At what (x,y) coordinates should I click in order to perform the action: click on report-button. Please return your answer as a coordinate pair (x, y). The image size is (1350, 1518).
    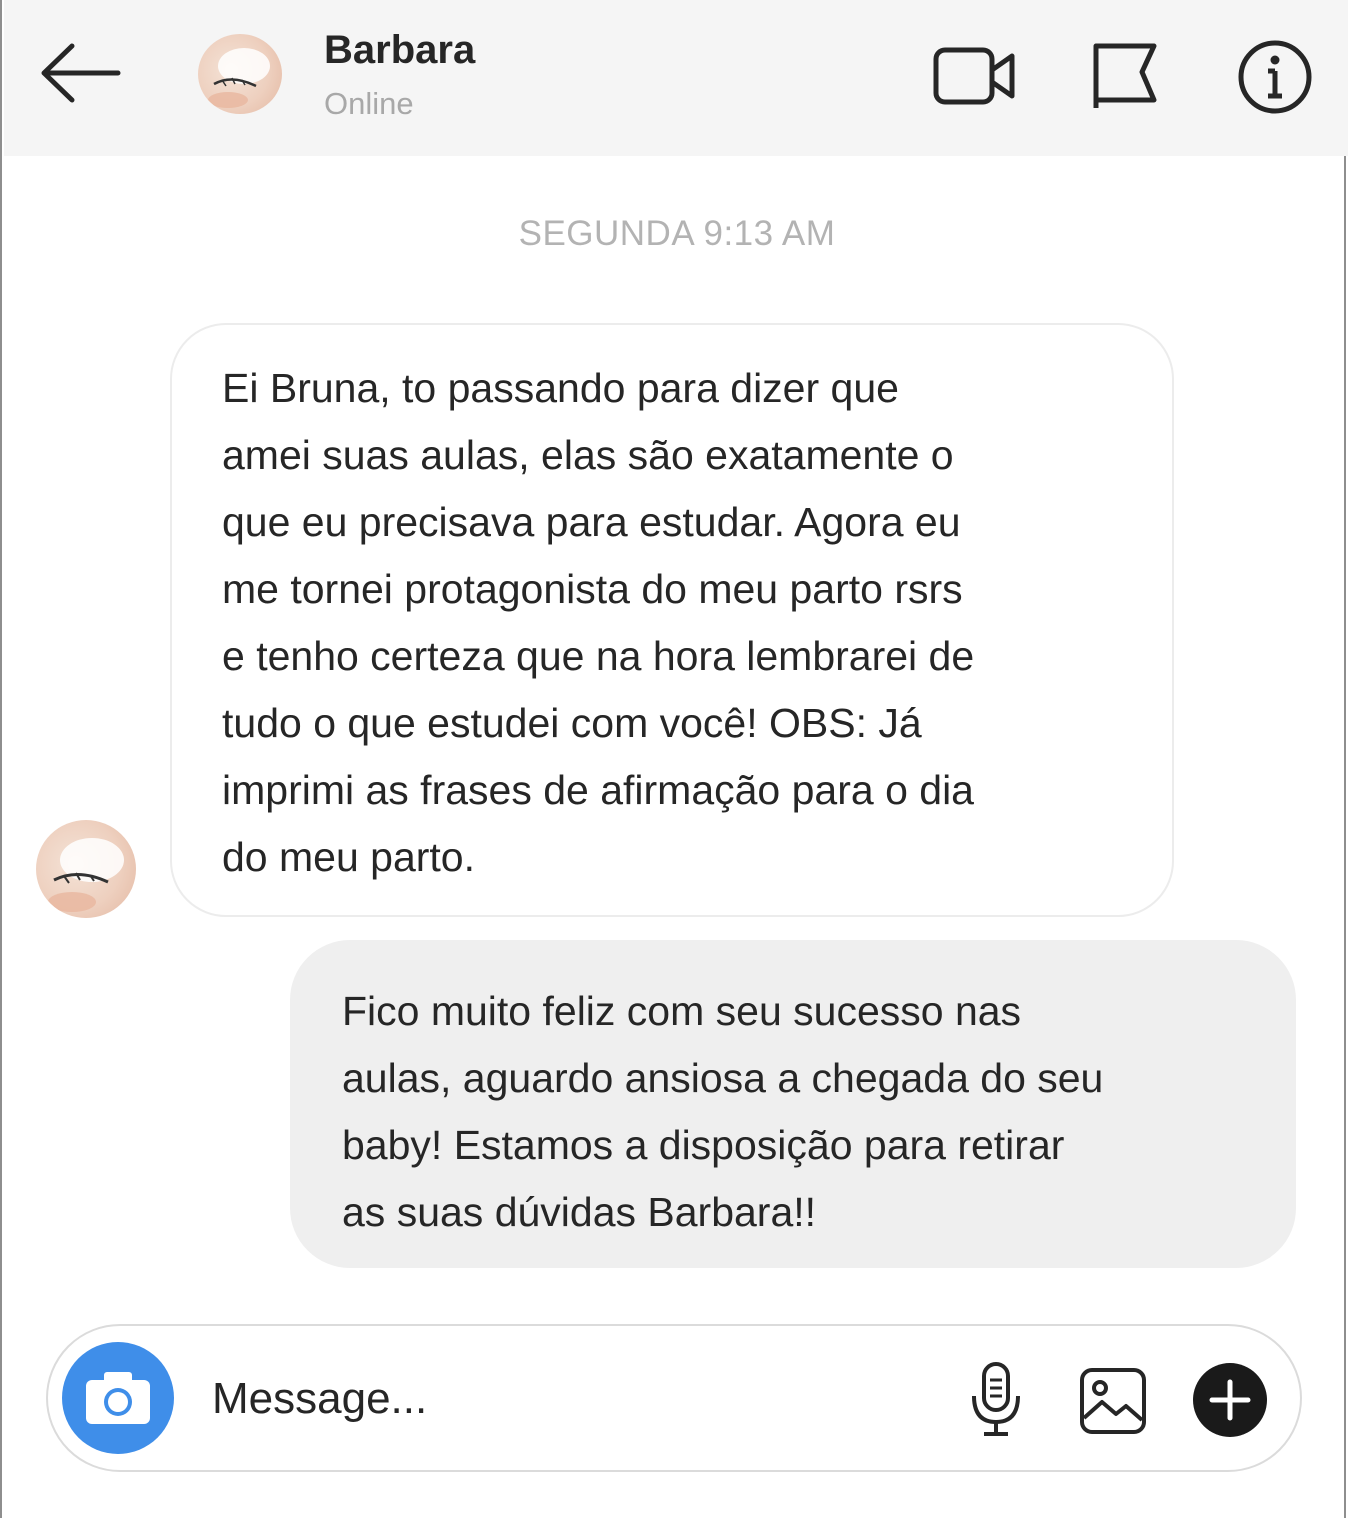
    Looking at the image, I should click on (1125, 75).